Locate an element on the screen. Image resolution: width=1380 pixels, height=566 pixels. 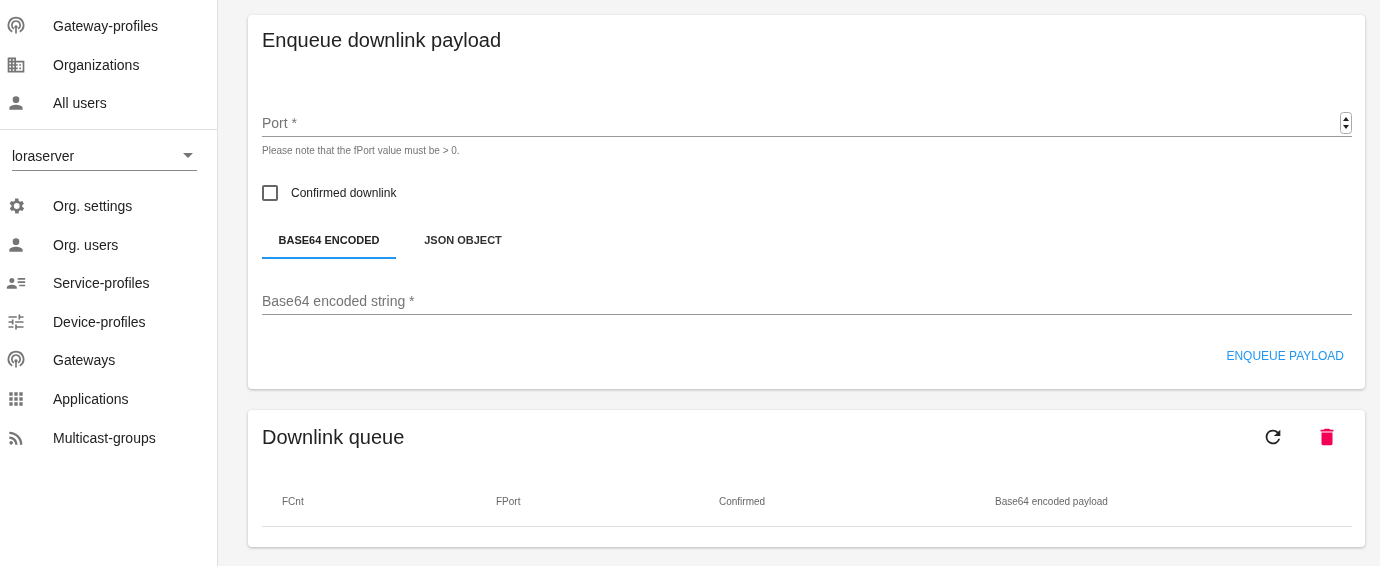
nav-item: Org. users is located at coordinates (108, 244).